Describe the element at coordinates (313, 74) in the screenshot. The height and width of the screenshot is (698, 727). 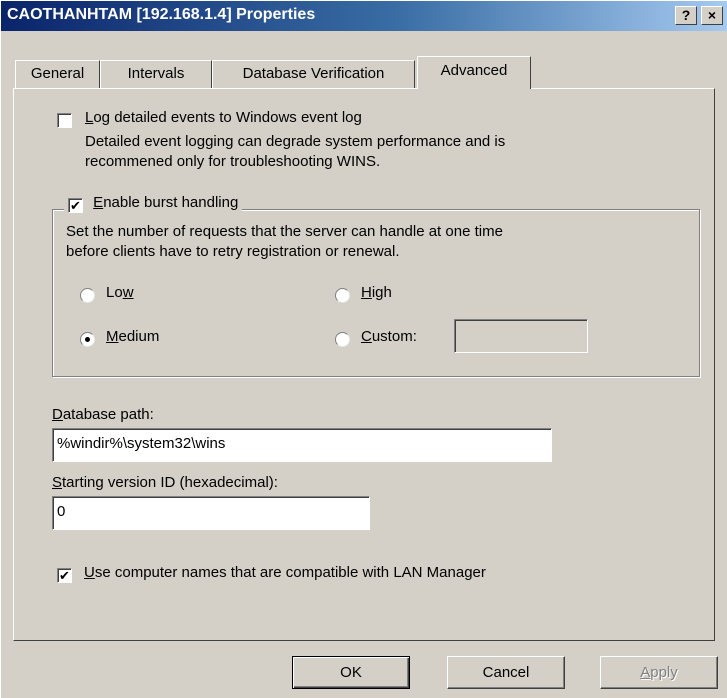
I see `tab-database-verification: Database Verification` at that location.